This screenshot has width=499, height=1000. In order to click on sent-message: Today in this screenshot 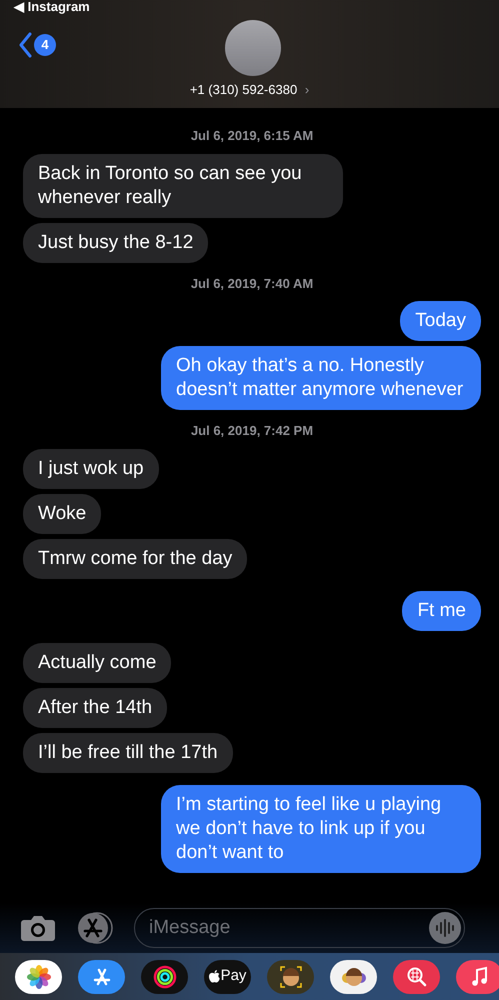, I will do `click(440, 321)`.